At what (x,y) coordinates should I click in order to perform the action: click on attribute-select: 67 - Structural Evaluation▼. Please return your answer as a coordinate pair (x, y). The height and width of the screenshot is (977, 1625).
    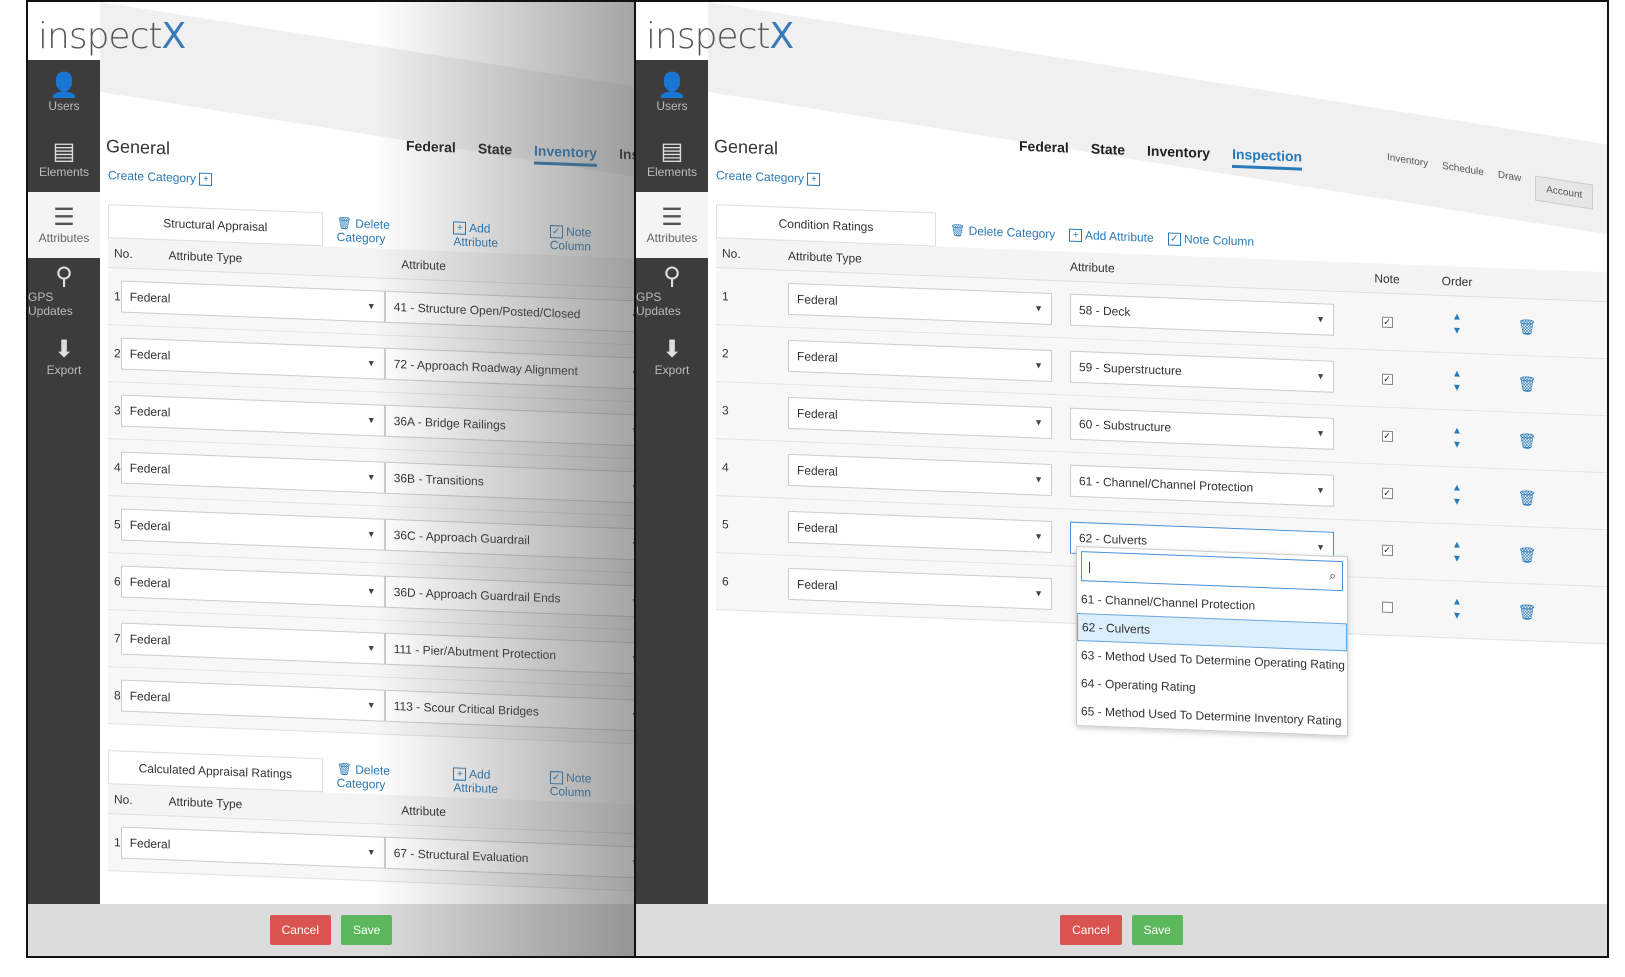
    Looking at the image, I should click on (509, 857).